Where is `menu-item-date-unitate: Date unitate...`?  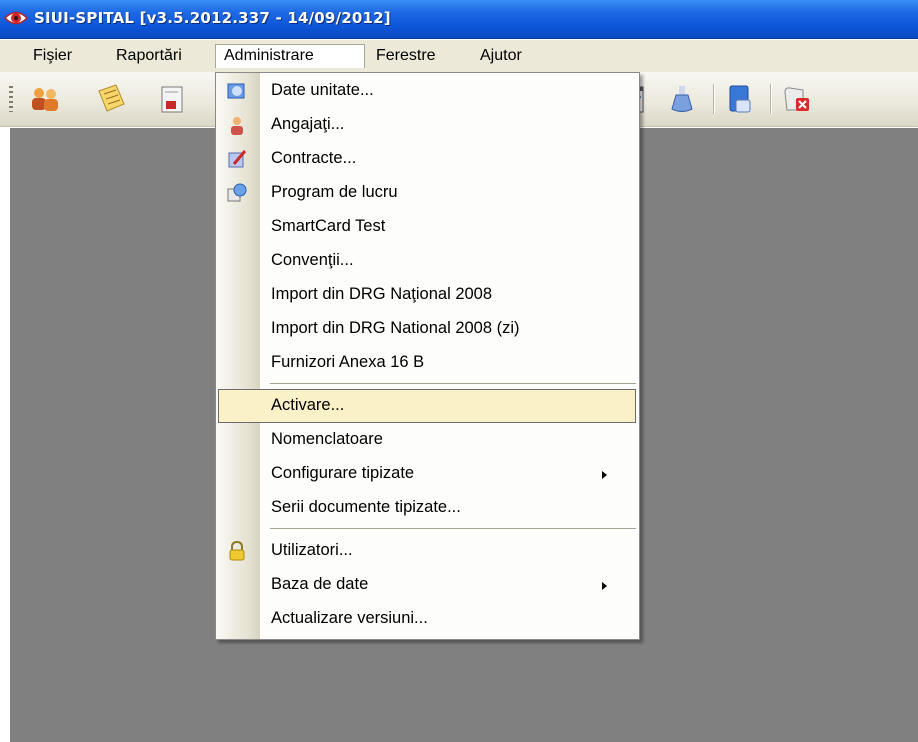
menu-item-date-unitate: Date unitate... is located at coordinates (427, 91).